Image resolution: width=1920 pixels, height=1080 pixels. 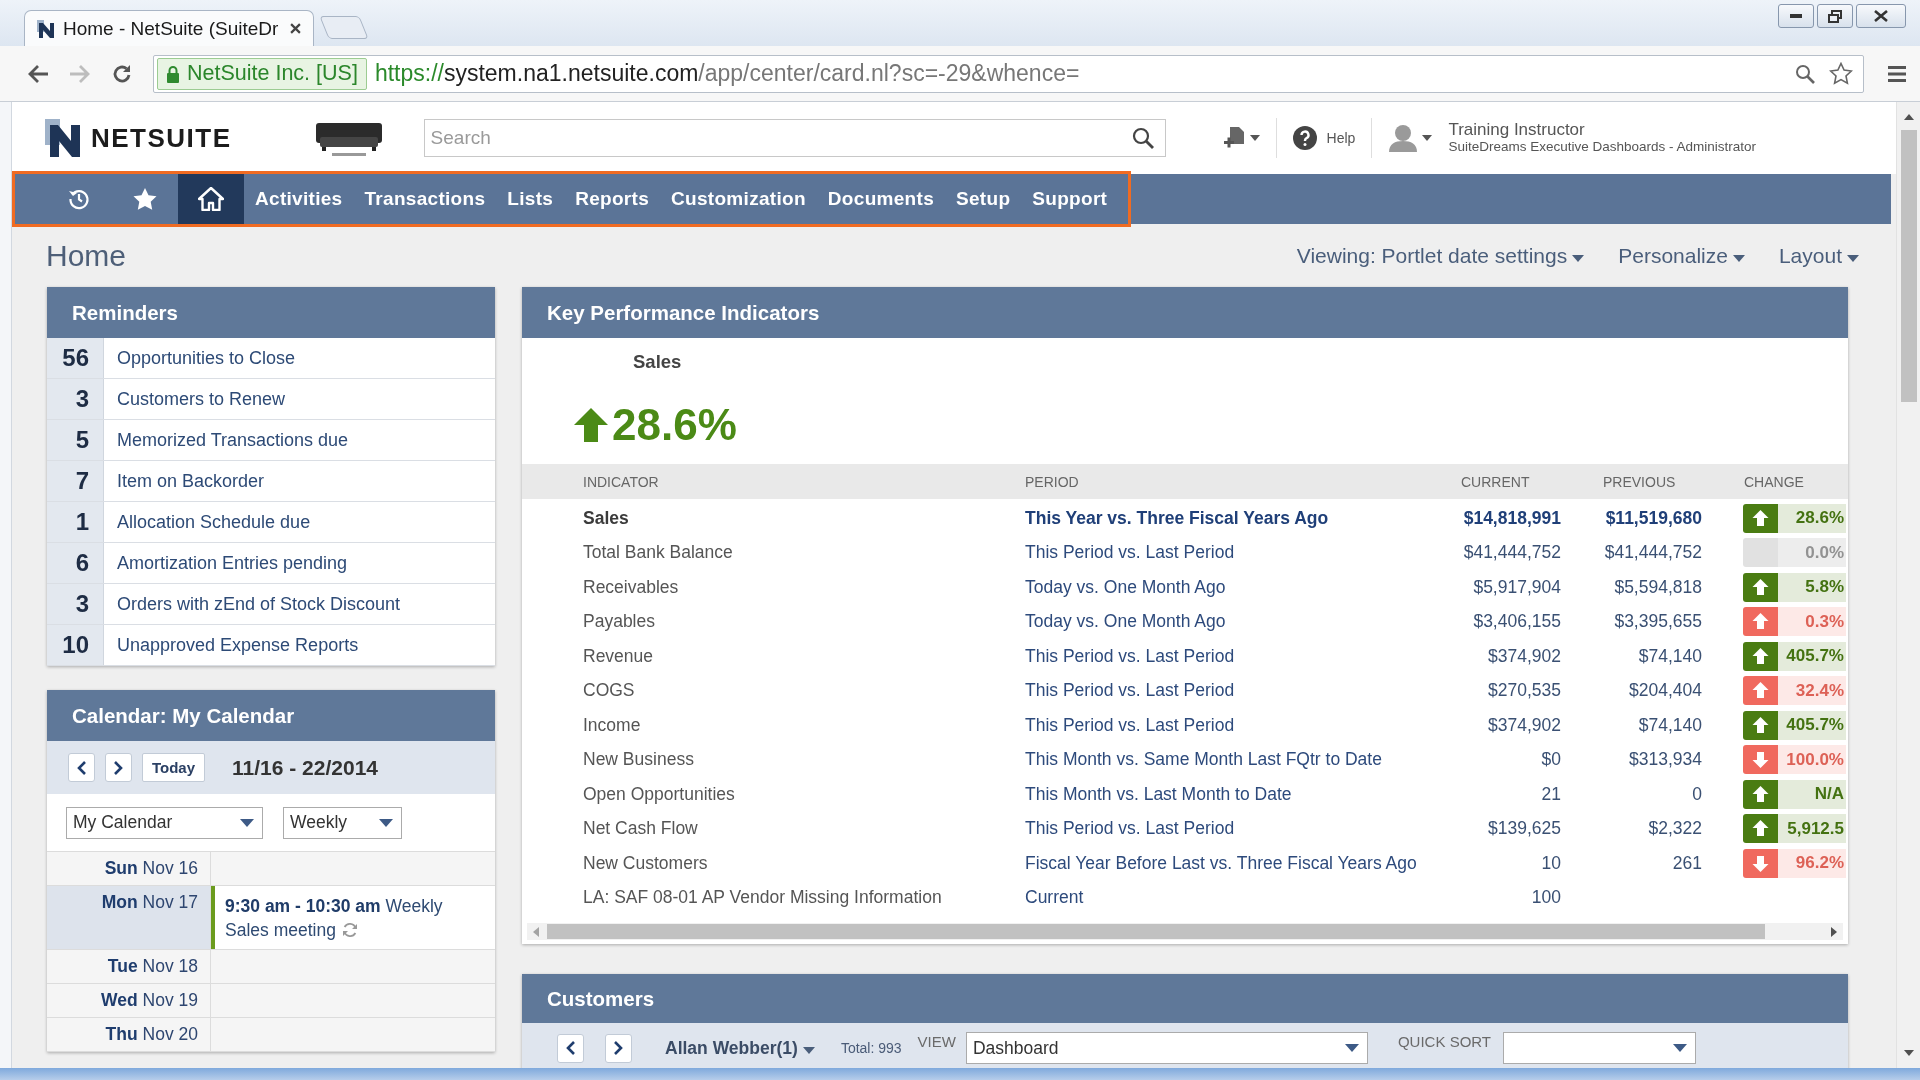 What do you see at coordinates (1234, 138) in the screenshot?
I see `document-plus-icon` at bounding box center [1234, 138].